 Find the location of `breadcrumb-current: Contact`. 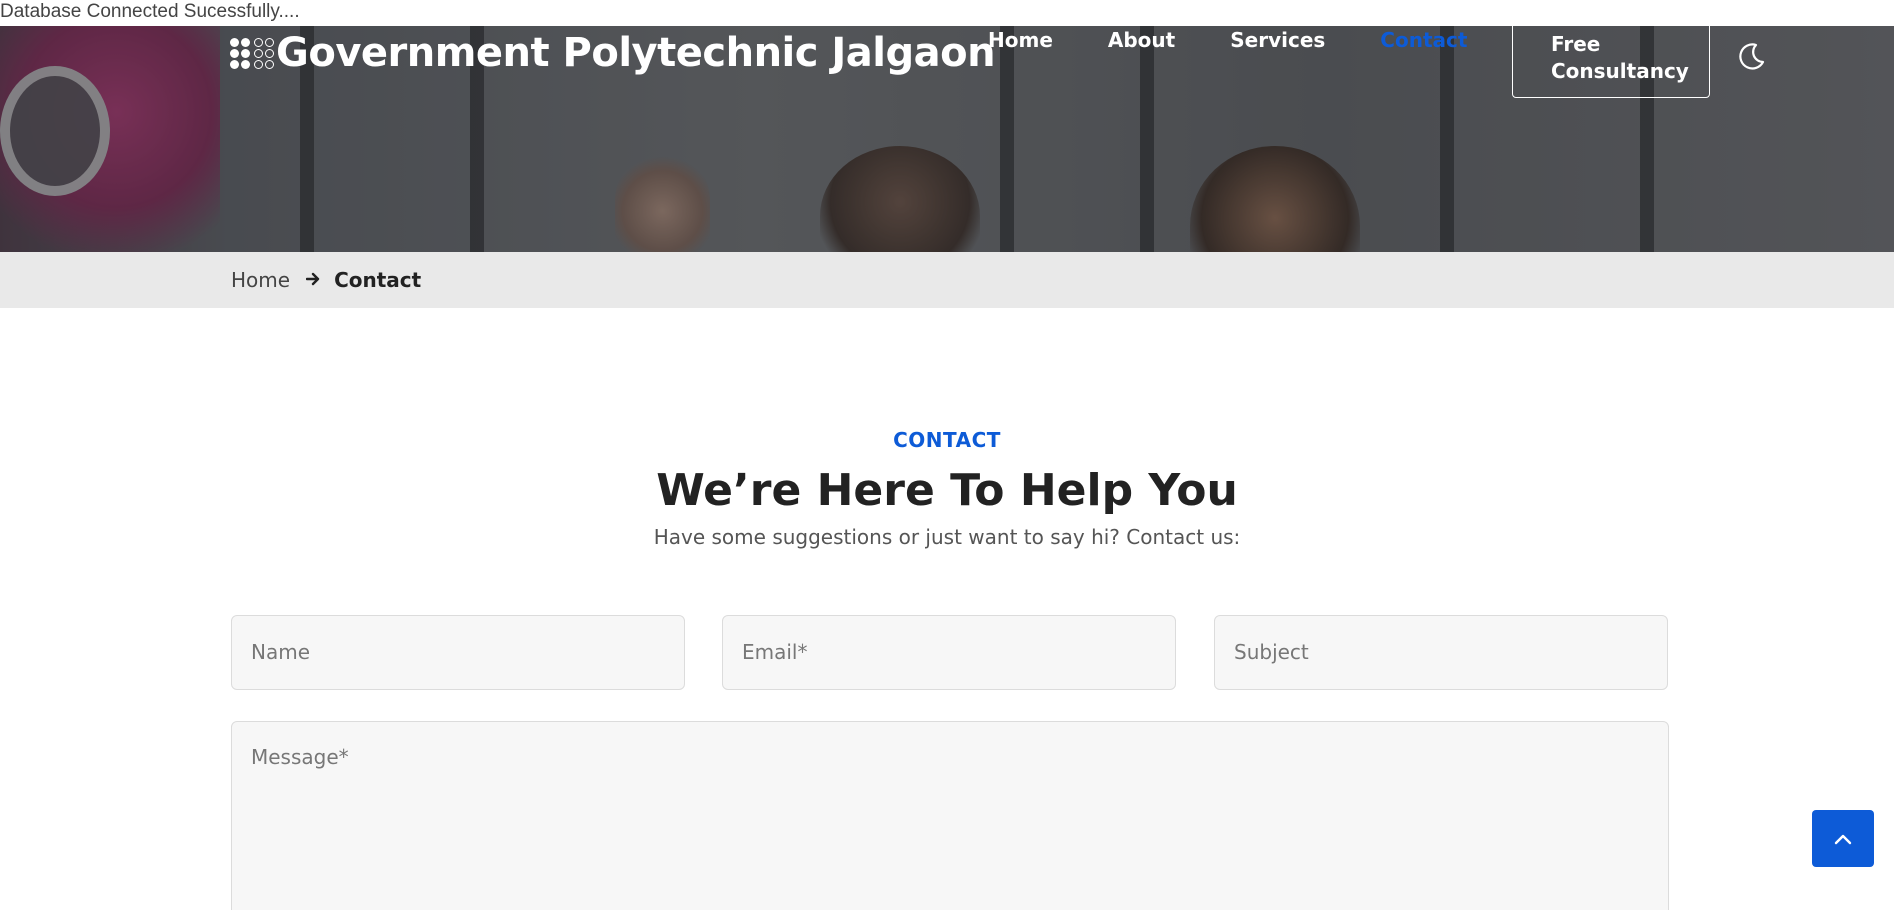

breadcrumb-current: Contact is located at coordinates (378, 280).